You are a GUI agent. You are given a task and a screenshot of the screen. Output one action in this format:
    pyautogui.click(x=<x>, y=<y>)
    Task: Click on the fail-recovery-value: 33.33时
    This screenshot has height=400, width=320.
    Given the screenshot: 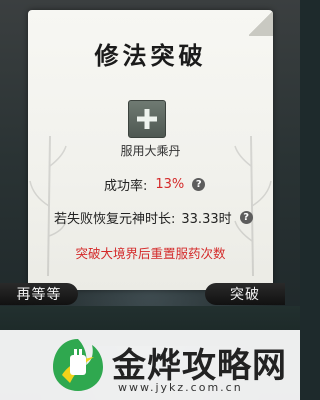 What is the action you would take?
    pyautogui.click(x=206, y=219)
    